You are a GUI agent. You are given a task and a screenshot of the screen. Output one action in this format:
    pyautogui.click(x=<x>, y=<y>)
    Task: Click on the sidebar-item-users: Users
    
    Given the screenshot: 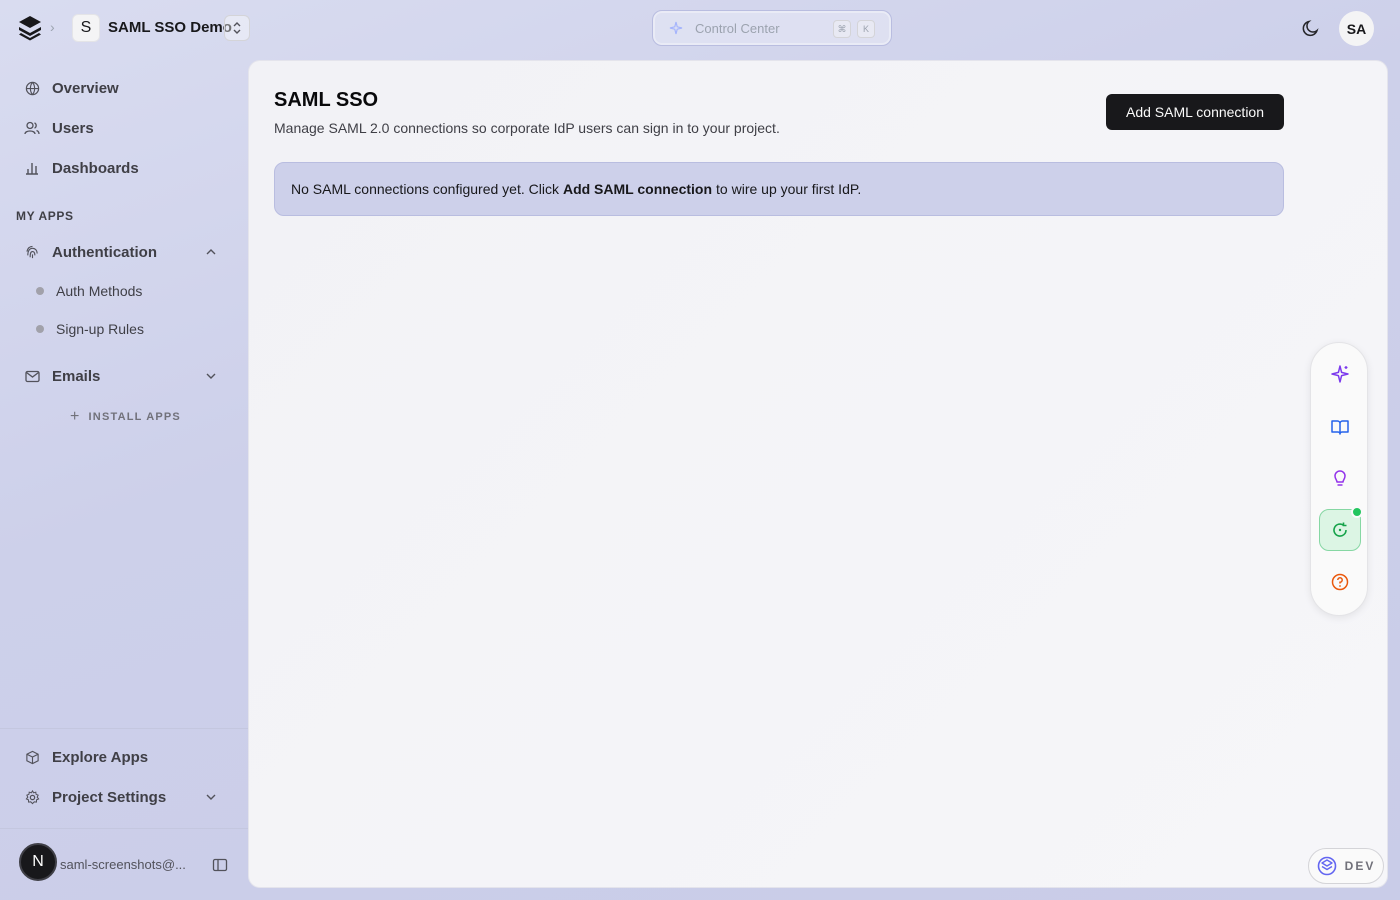 What is the action you would take?
    pyautogui.click(x=124, y=128)
    